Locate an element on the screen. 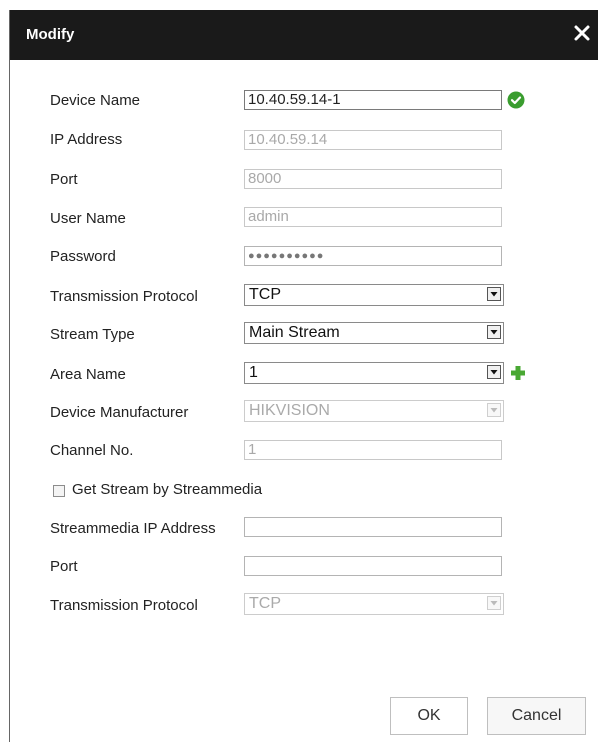 Image resolution: width=598 pixels, height=742 pixels. user-name-input: admin is located at coordinates (373, 217).